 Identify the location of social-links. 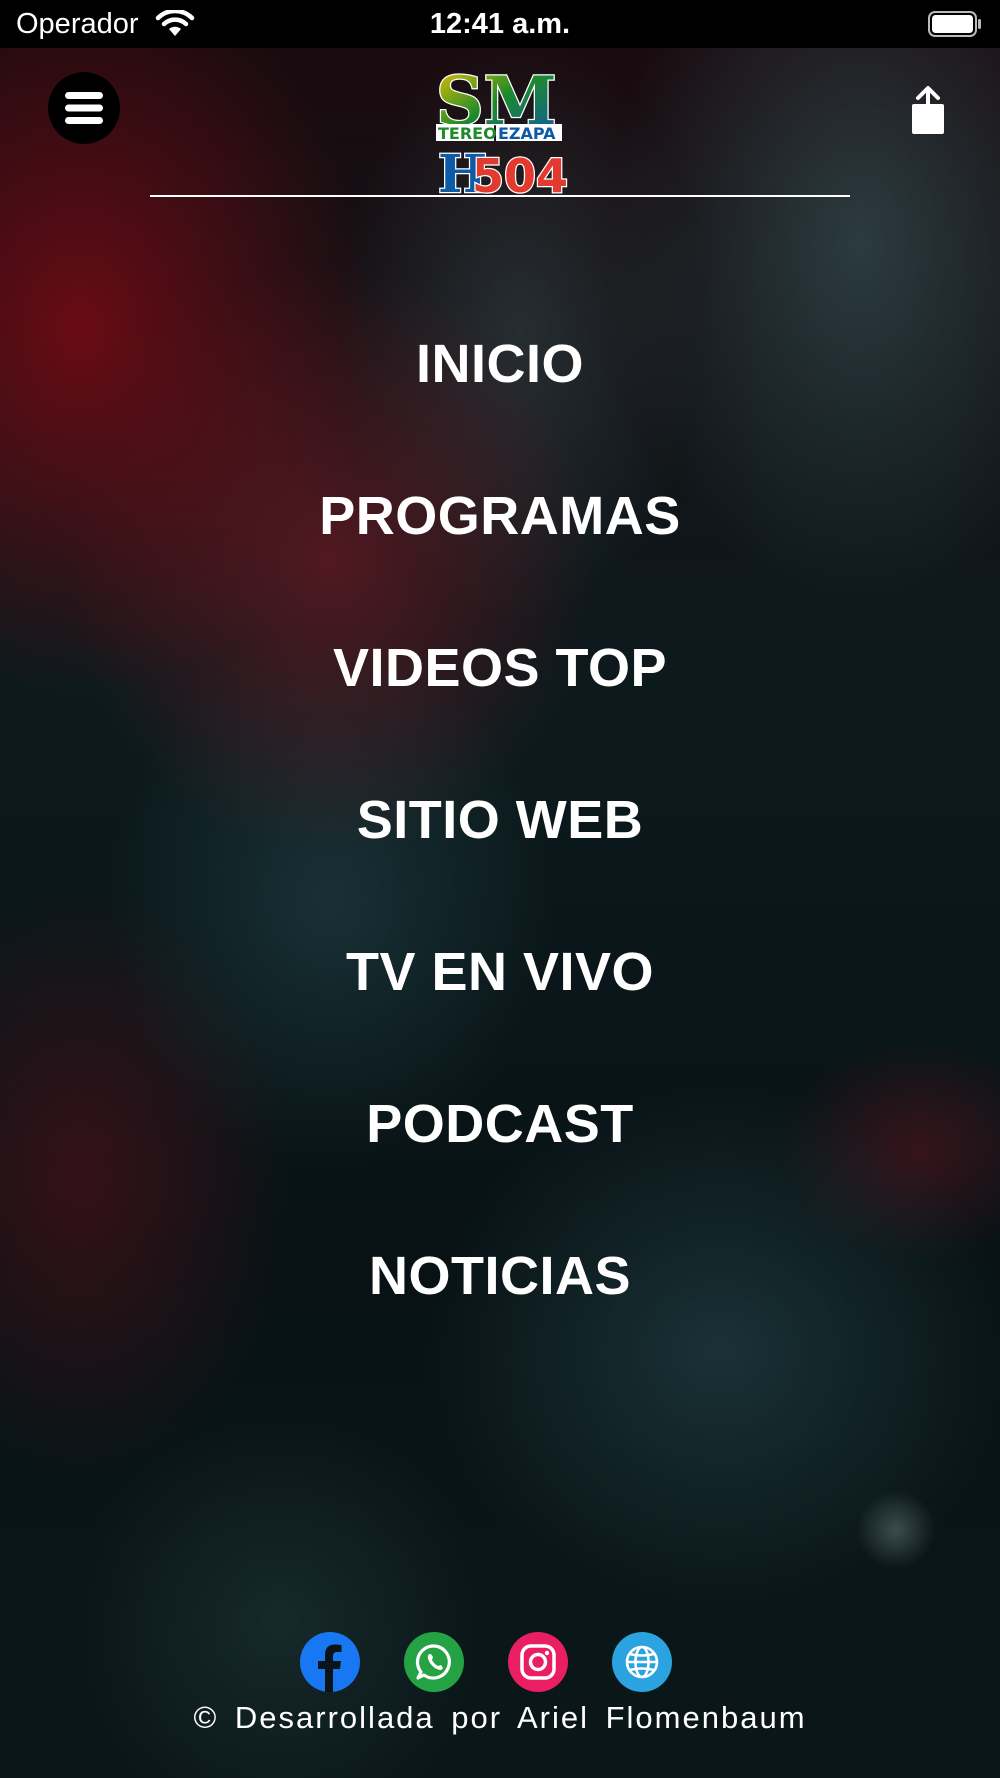
(500, 1662).